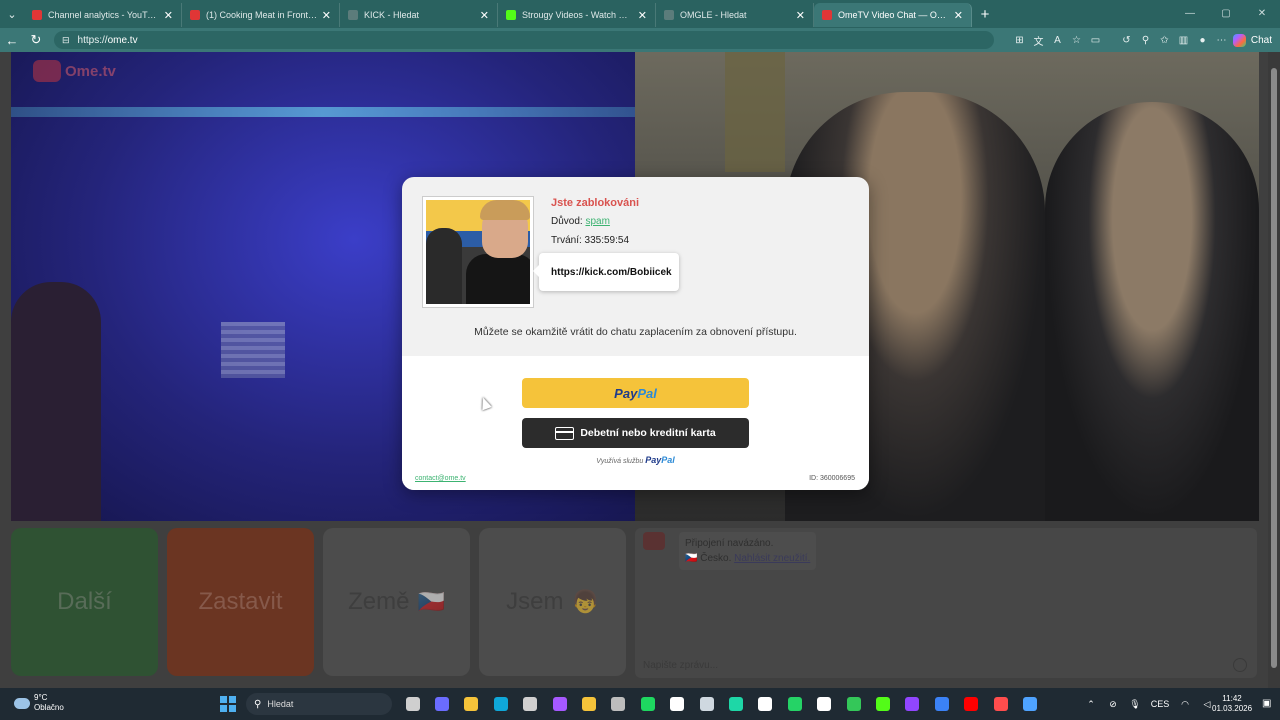  Describe the element at coordinates (280, 704) in the screenshot. I see `taskbar-search-label: Hledat` at that location.